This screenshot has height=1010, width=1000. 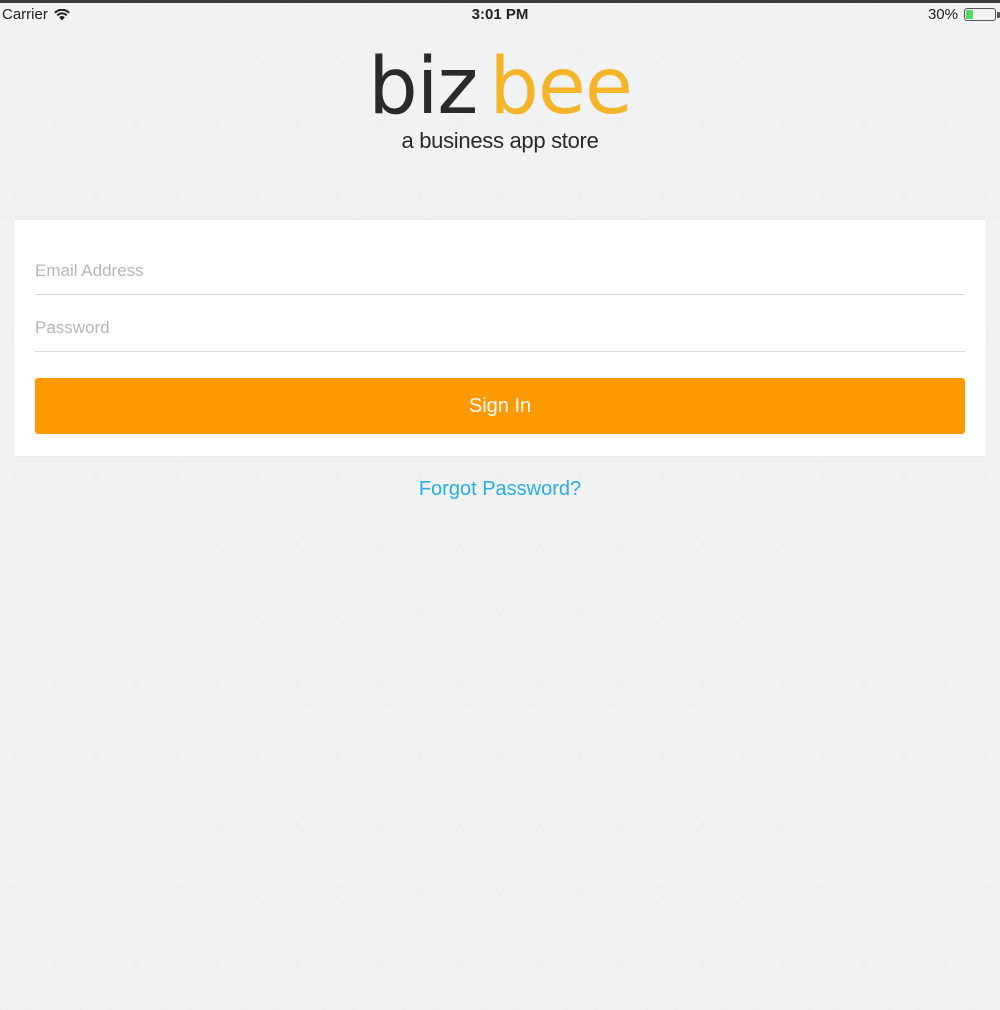 What do you see at coordinates (423, 87) in the screenshot?
I see `logo-biz: biz` at bounding box center [423, 87].